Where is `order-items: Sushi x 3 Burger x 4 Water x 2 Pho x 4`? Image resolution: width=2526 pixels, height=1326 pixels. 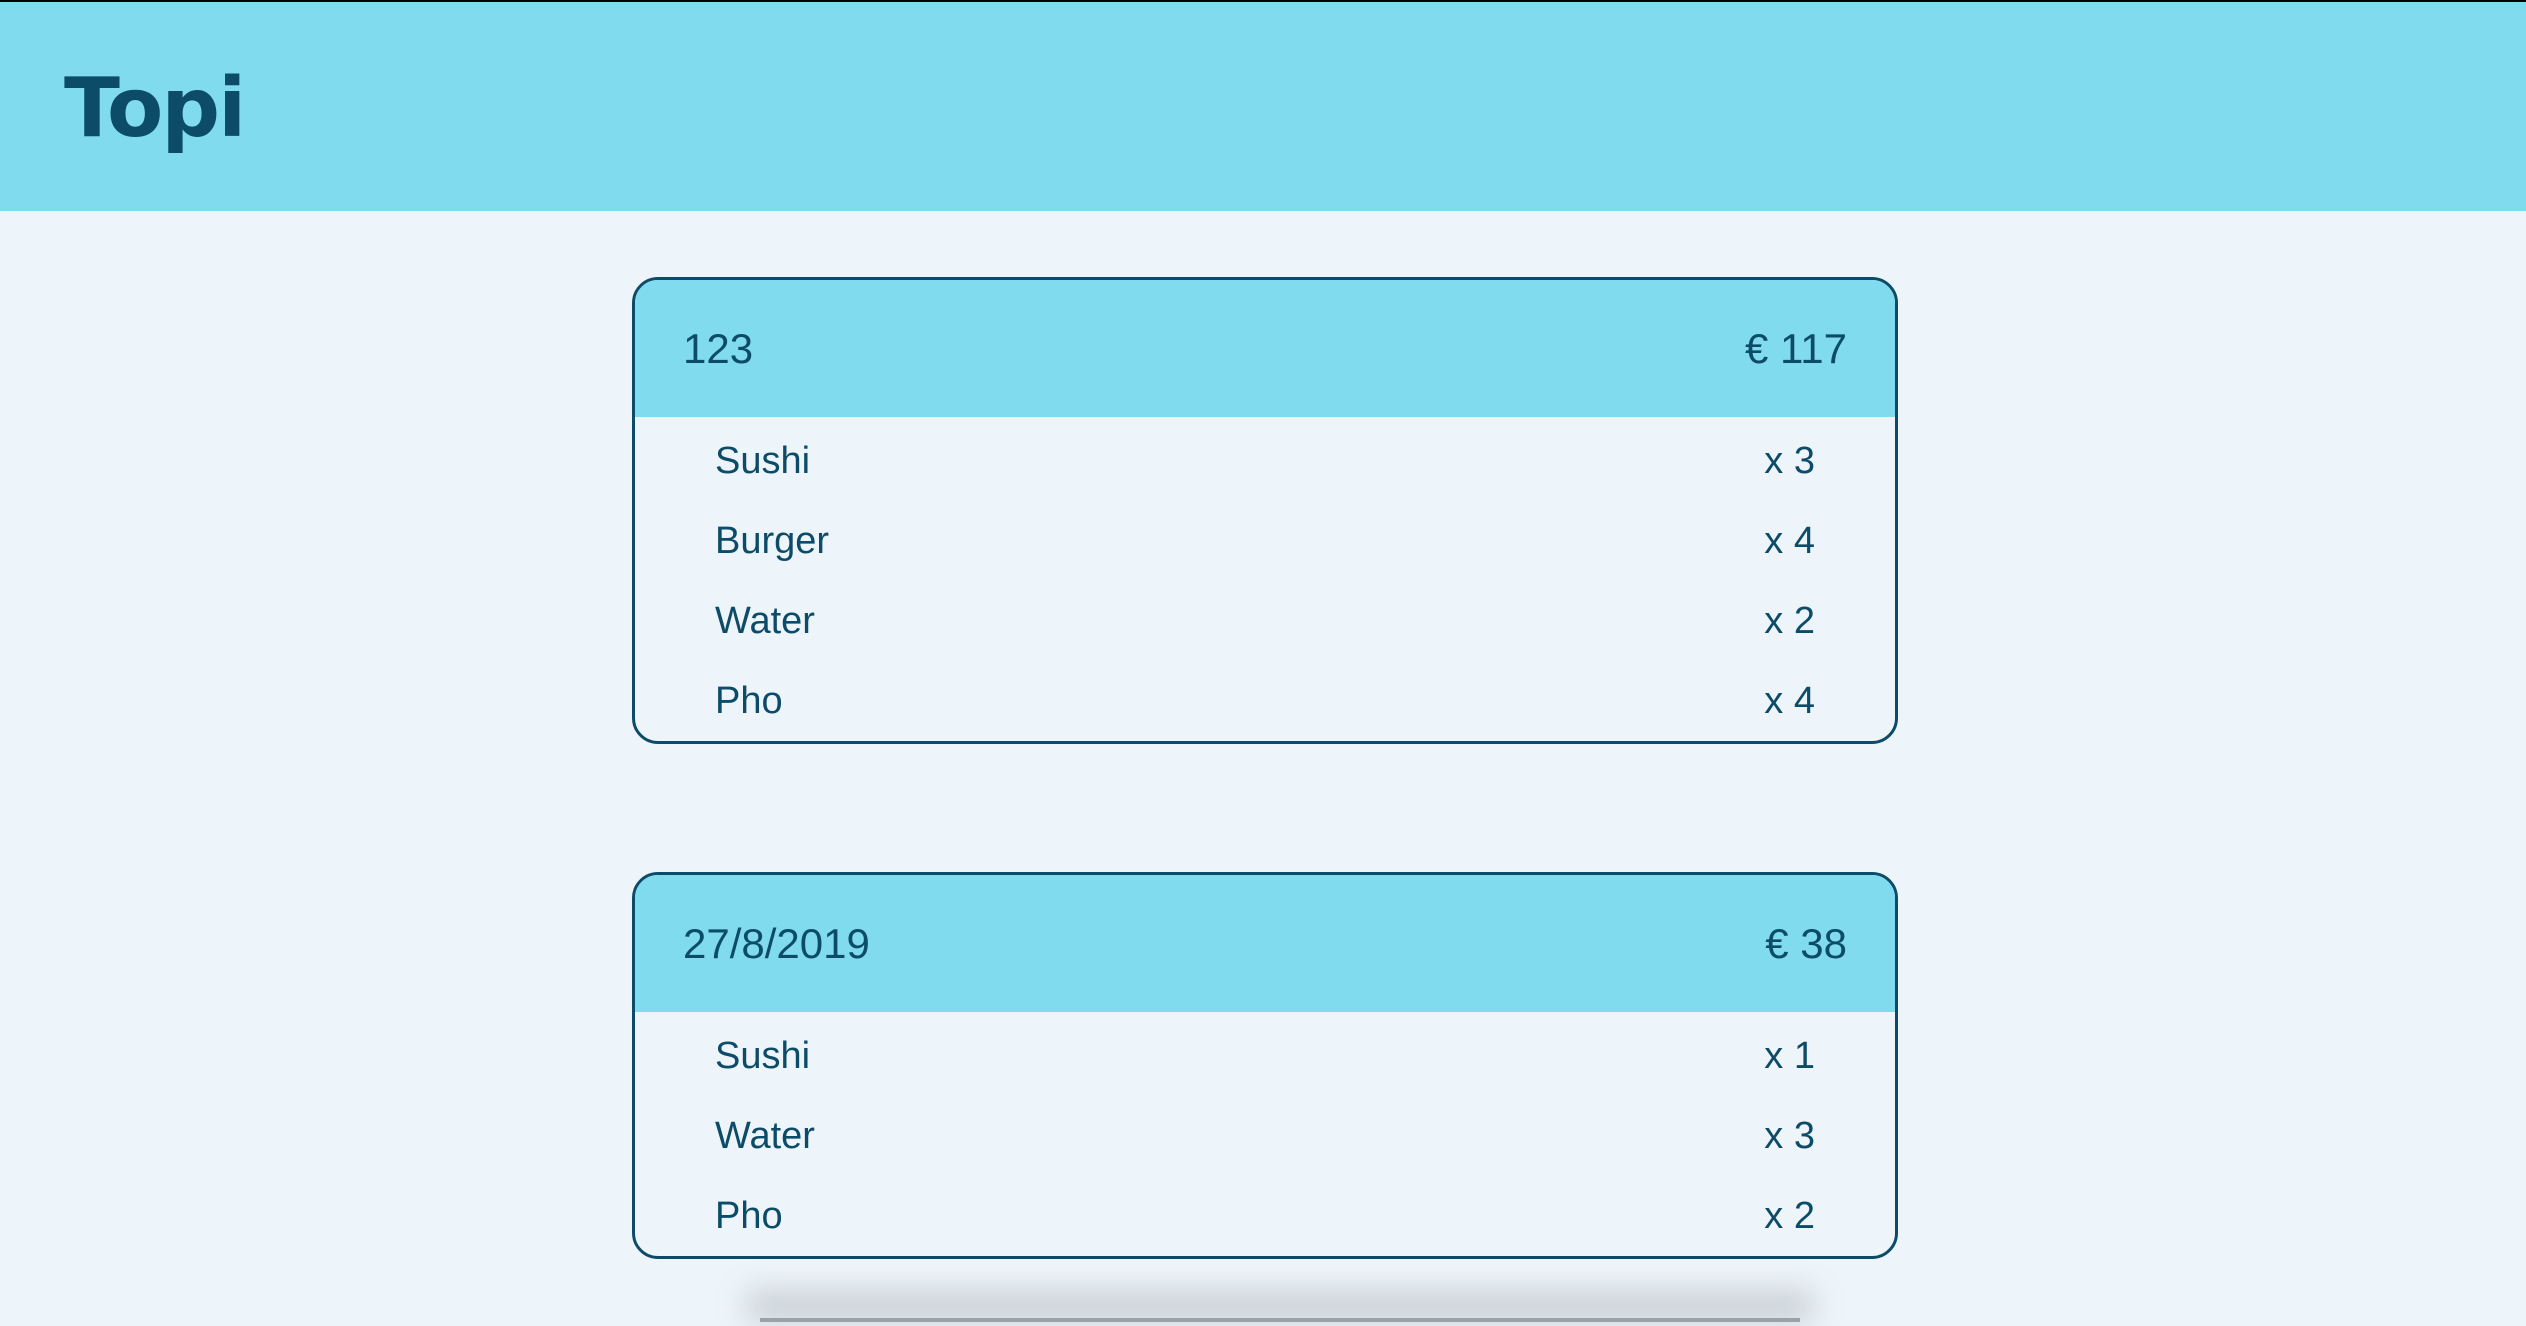 order-items: Sushi x 3 Burger x 4 Water x 2 Pho x 4 is located at coordinates (1265, 579).